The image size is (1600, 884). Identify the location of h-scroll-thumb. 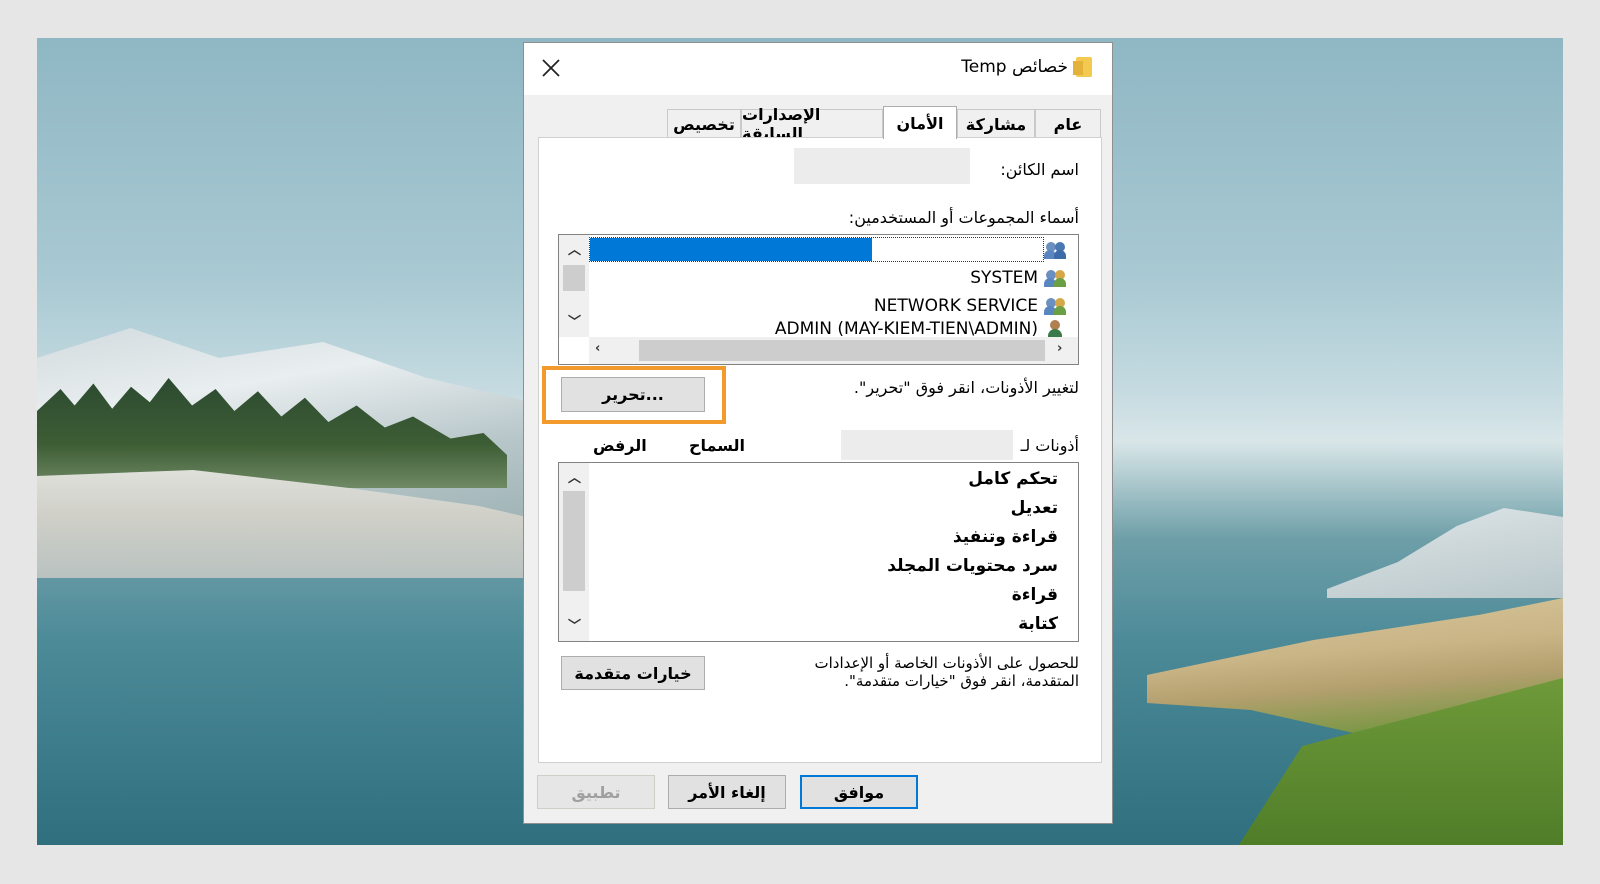
(842, 350).